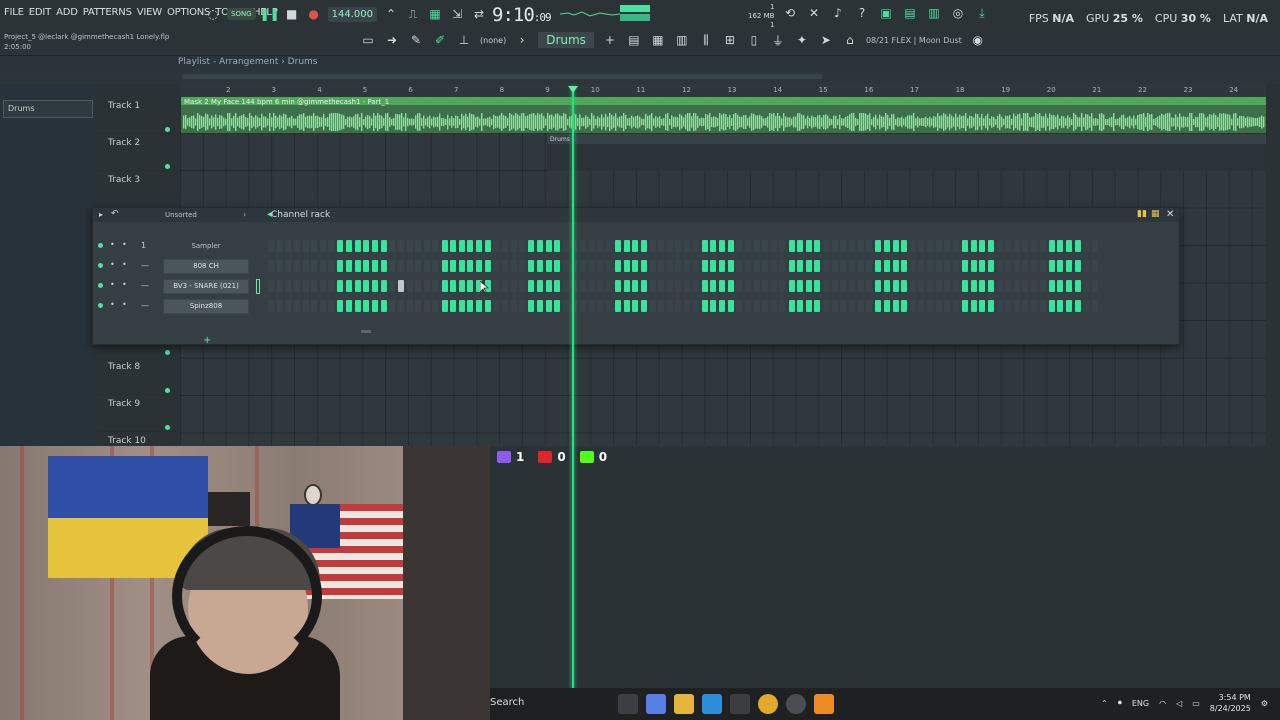  Describe the element at coordinates (48, 109) in the screenshot. I see `browser-item-drums: Drums` at that location.